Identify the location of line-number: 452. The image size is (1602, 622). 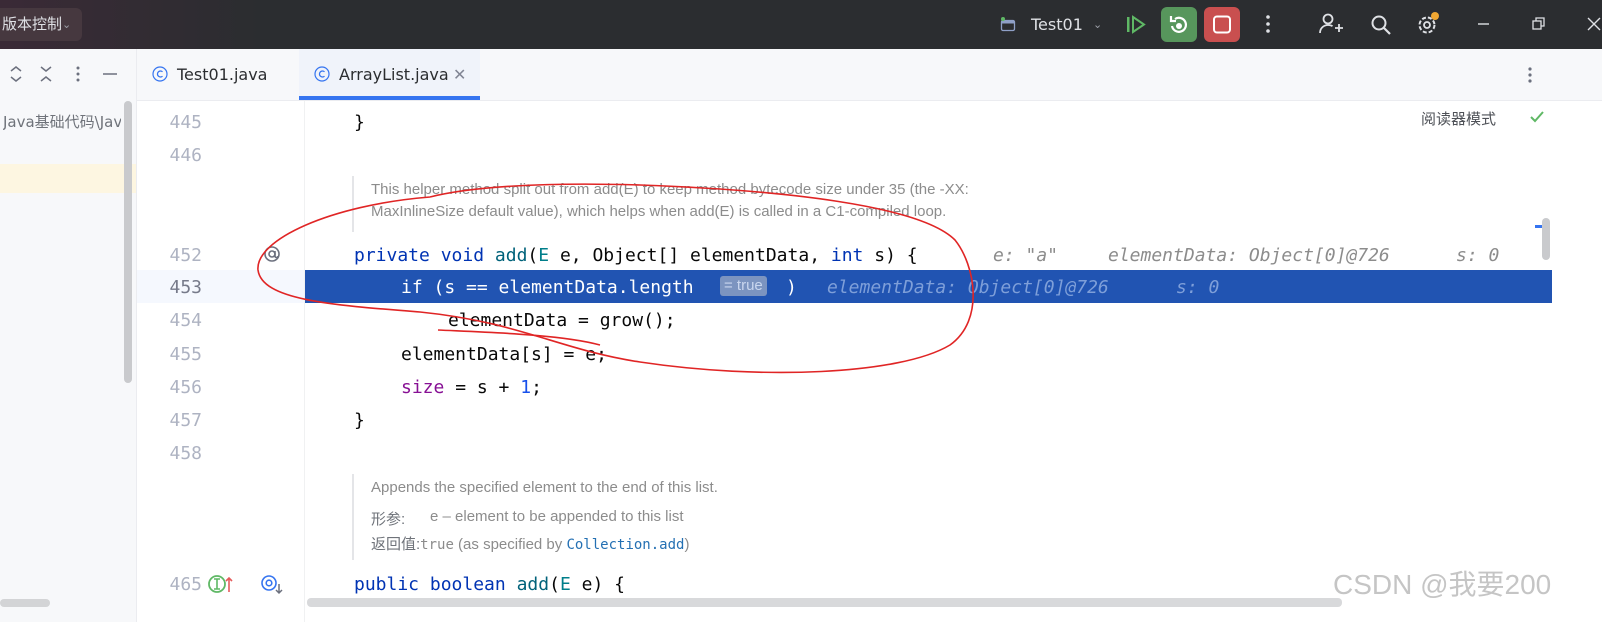
(185, 255).